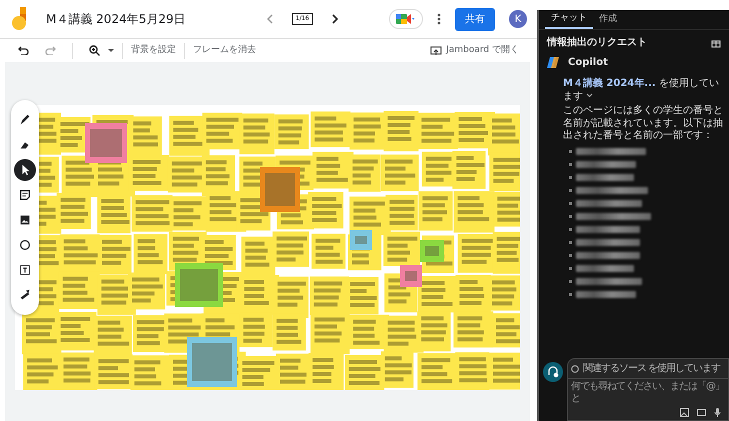 This screenshot has width=729, height=421. What do you see at coordinates (25, 270) in the screenshot?
I see `textbox-icon` at bounding box center [25, 270].